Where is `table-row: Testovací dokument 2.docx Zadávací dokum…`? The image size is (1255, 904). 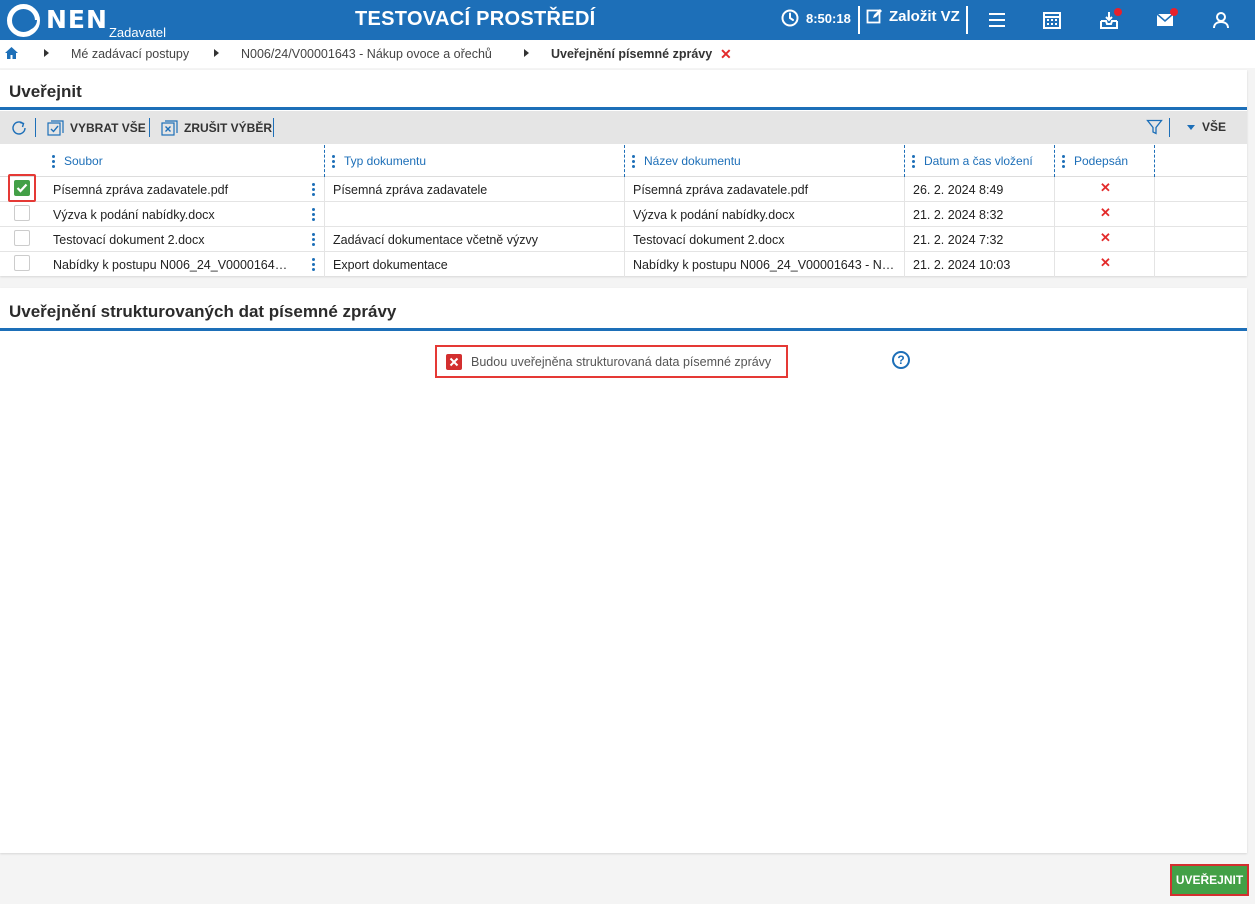 table-row: Testovací dokument 2.docx Zadávací dokum… is located at coordinates (623, 239).